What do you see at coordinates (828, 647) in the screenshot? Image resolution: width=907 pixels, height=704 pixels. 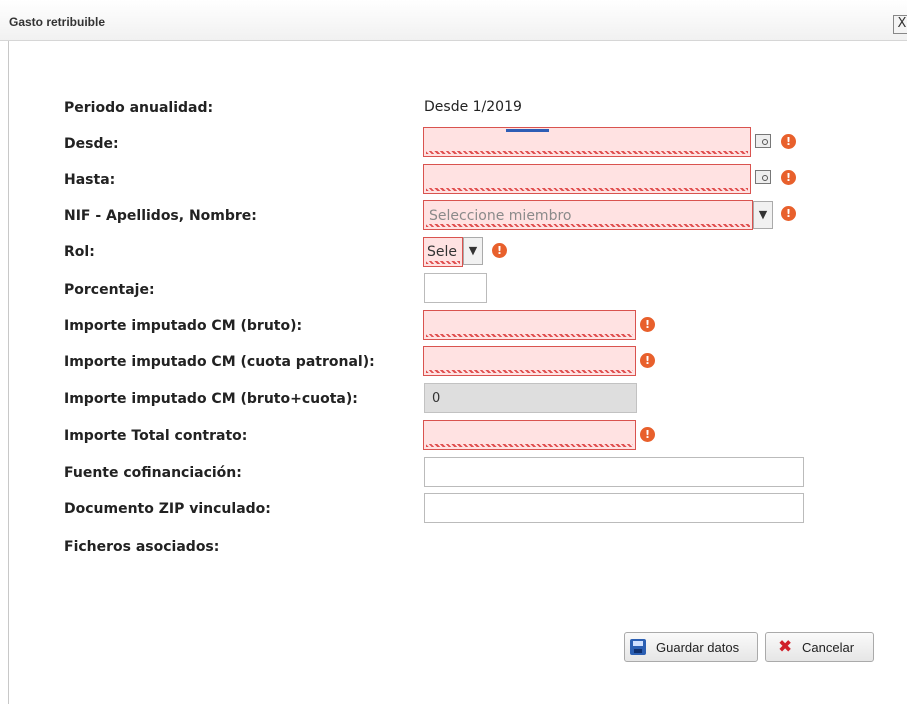 I see `cancel-button-label: Cancelar` at bounding box center [828, 647].